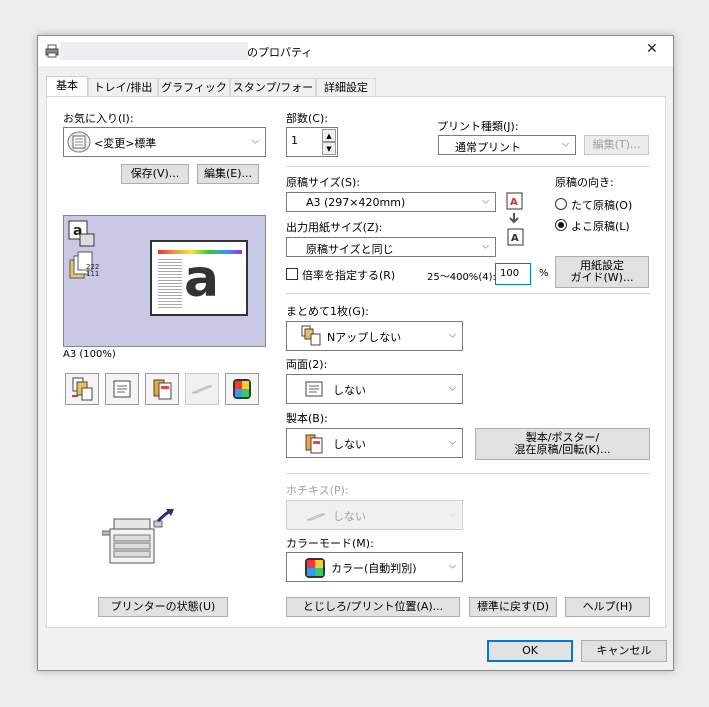 The width and height of the screenshot is (709, 707). Describe the element at coordinates (515, 219) in the screenshot. I see `size-conversion-icon: A A` at that location.